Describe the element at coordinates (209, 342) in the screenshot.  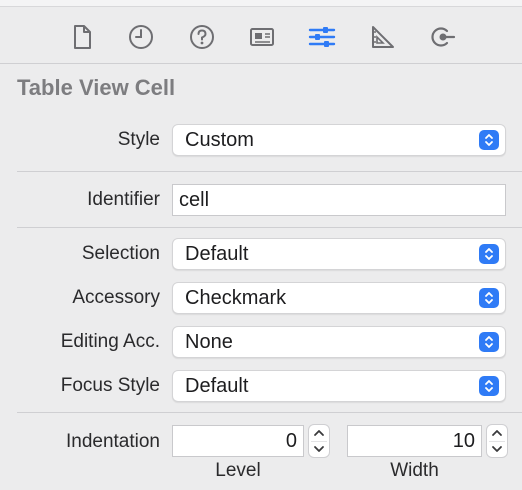
I see `editing-acc-value: None` at that location.